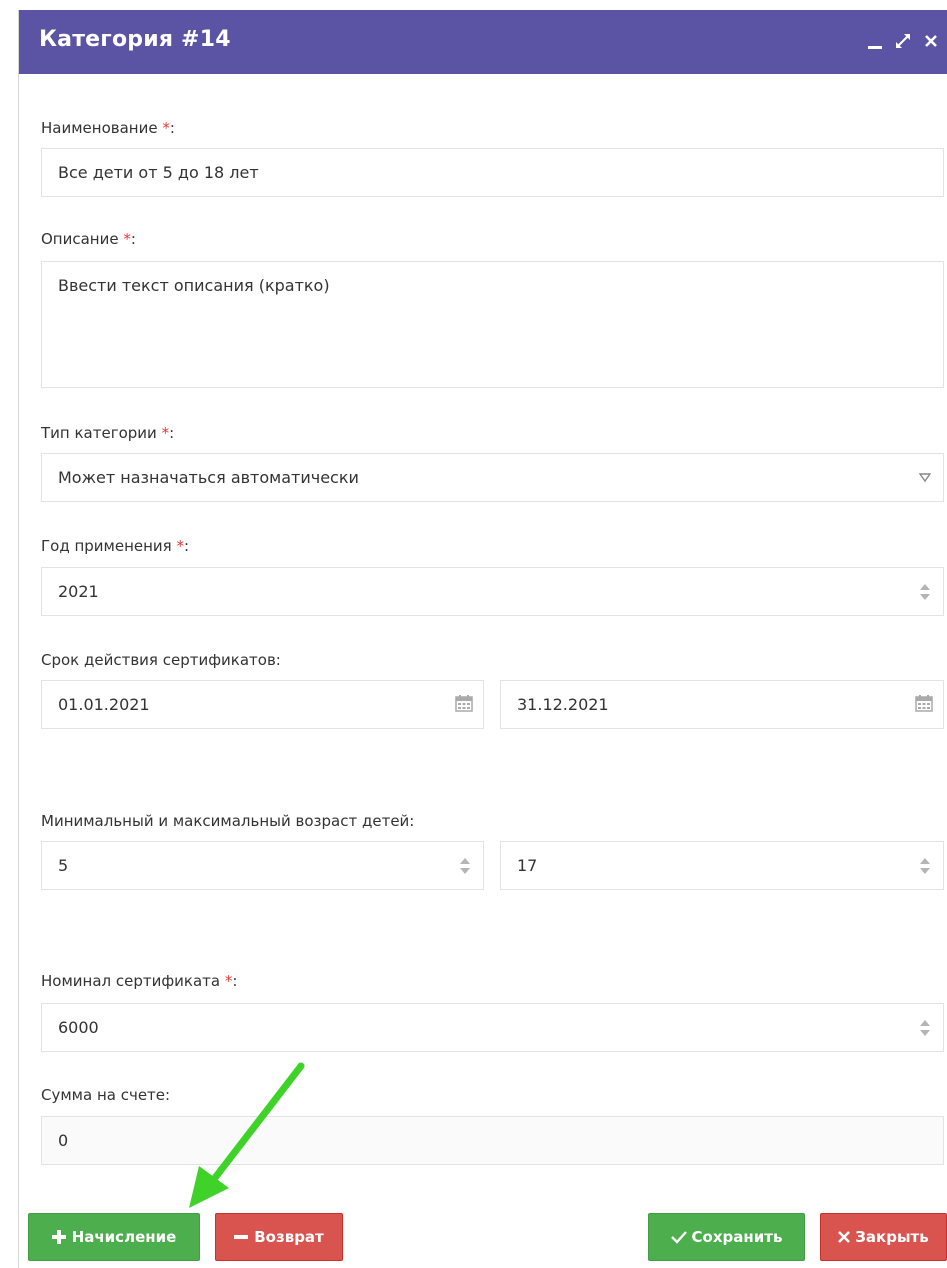 The height and width of the screenshot is (1268, 947). What do you see at coordinates (875, 41) in the screenshot?
I see `minimize-button` at bounding box center [875, 41].